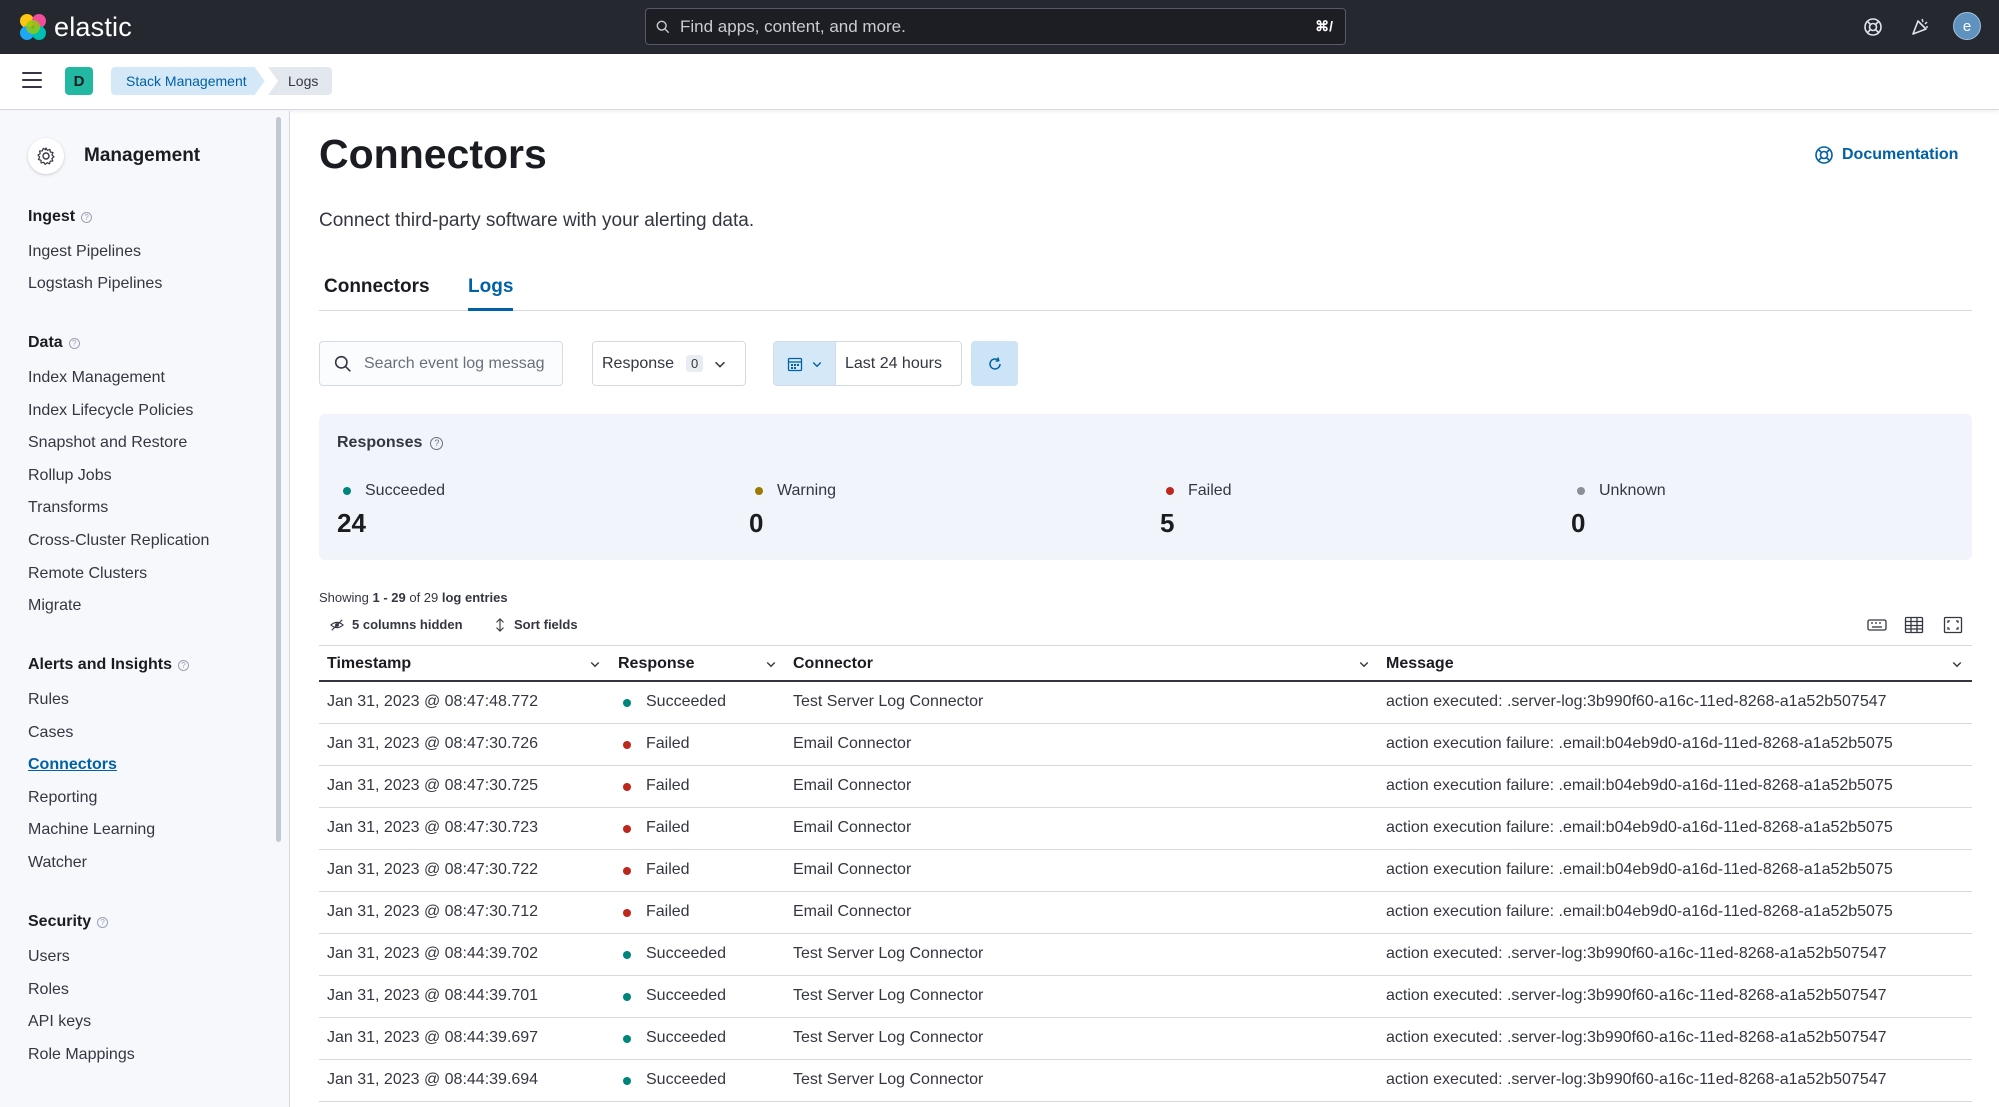  Describe the element at coordinates (441, 363) in the screenshot. I see `event-log-search-input: Search event log message` at that location.